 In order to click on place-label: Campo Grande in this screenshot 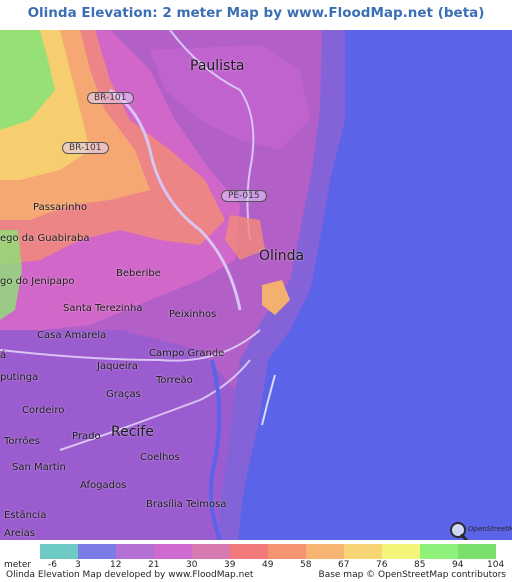, I will do `click(187, 353)`.